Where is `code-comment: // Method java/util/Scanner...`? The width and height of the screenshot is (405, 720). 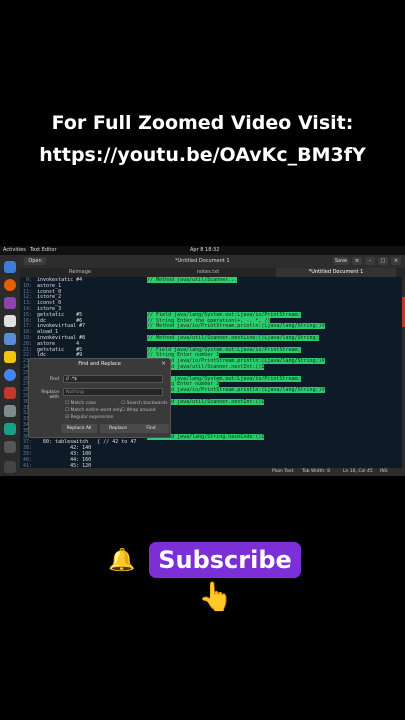 code-comment: // Method java/util/Scanner... is located at coordinates (192, 280).